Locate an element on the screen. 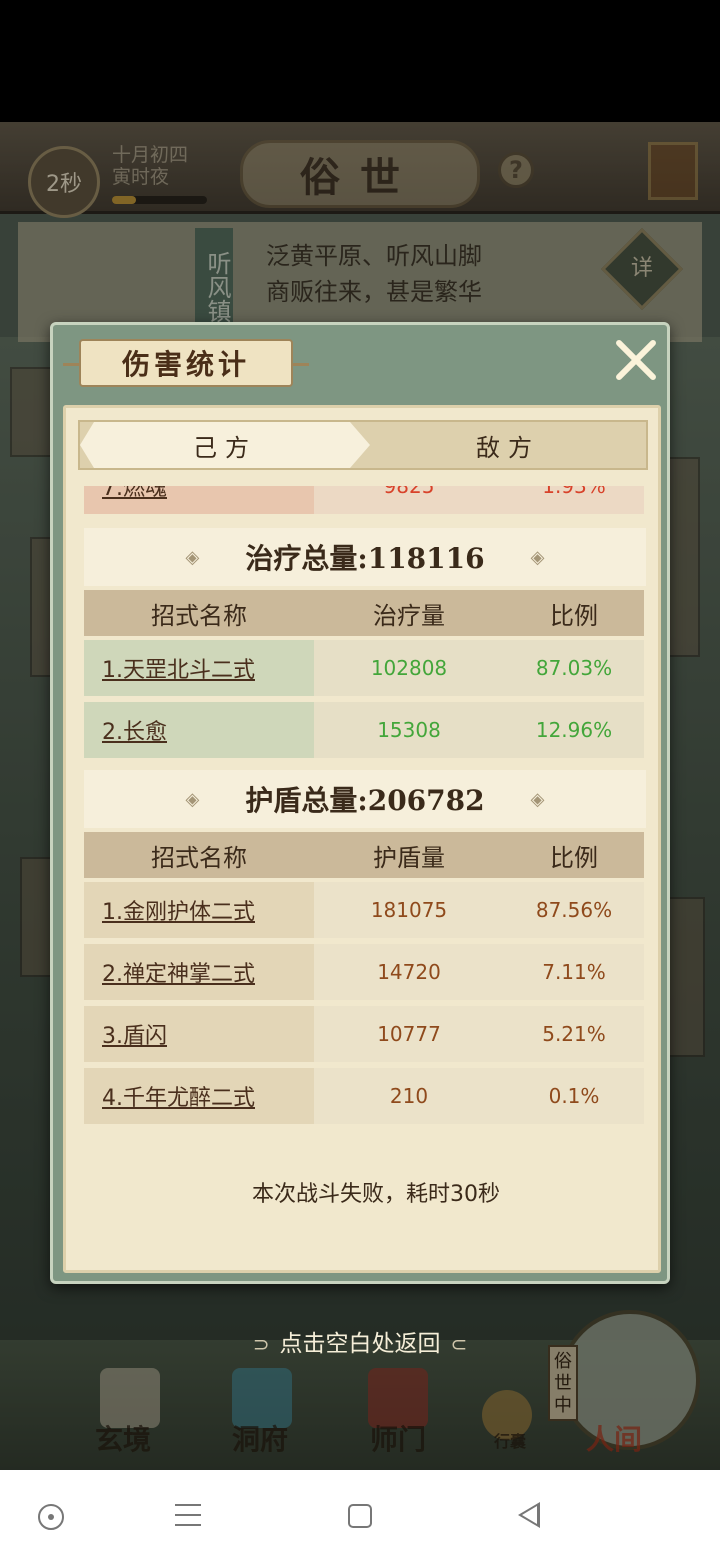 The height and width of the screenshot is (1560, 720). col-amount: 治疗量 is located at coordinates (409, 615).